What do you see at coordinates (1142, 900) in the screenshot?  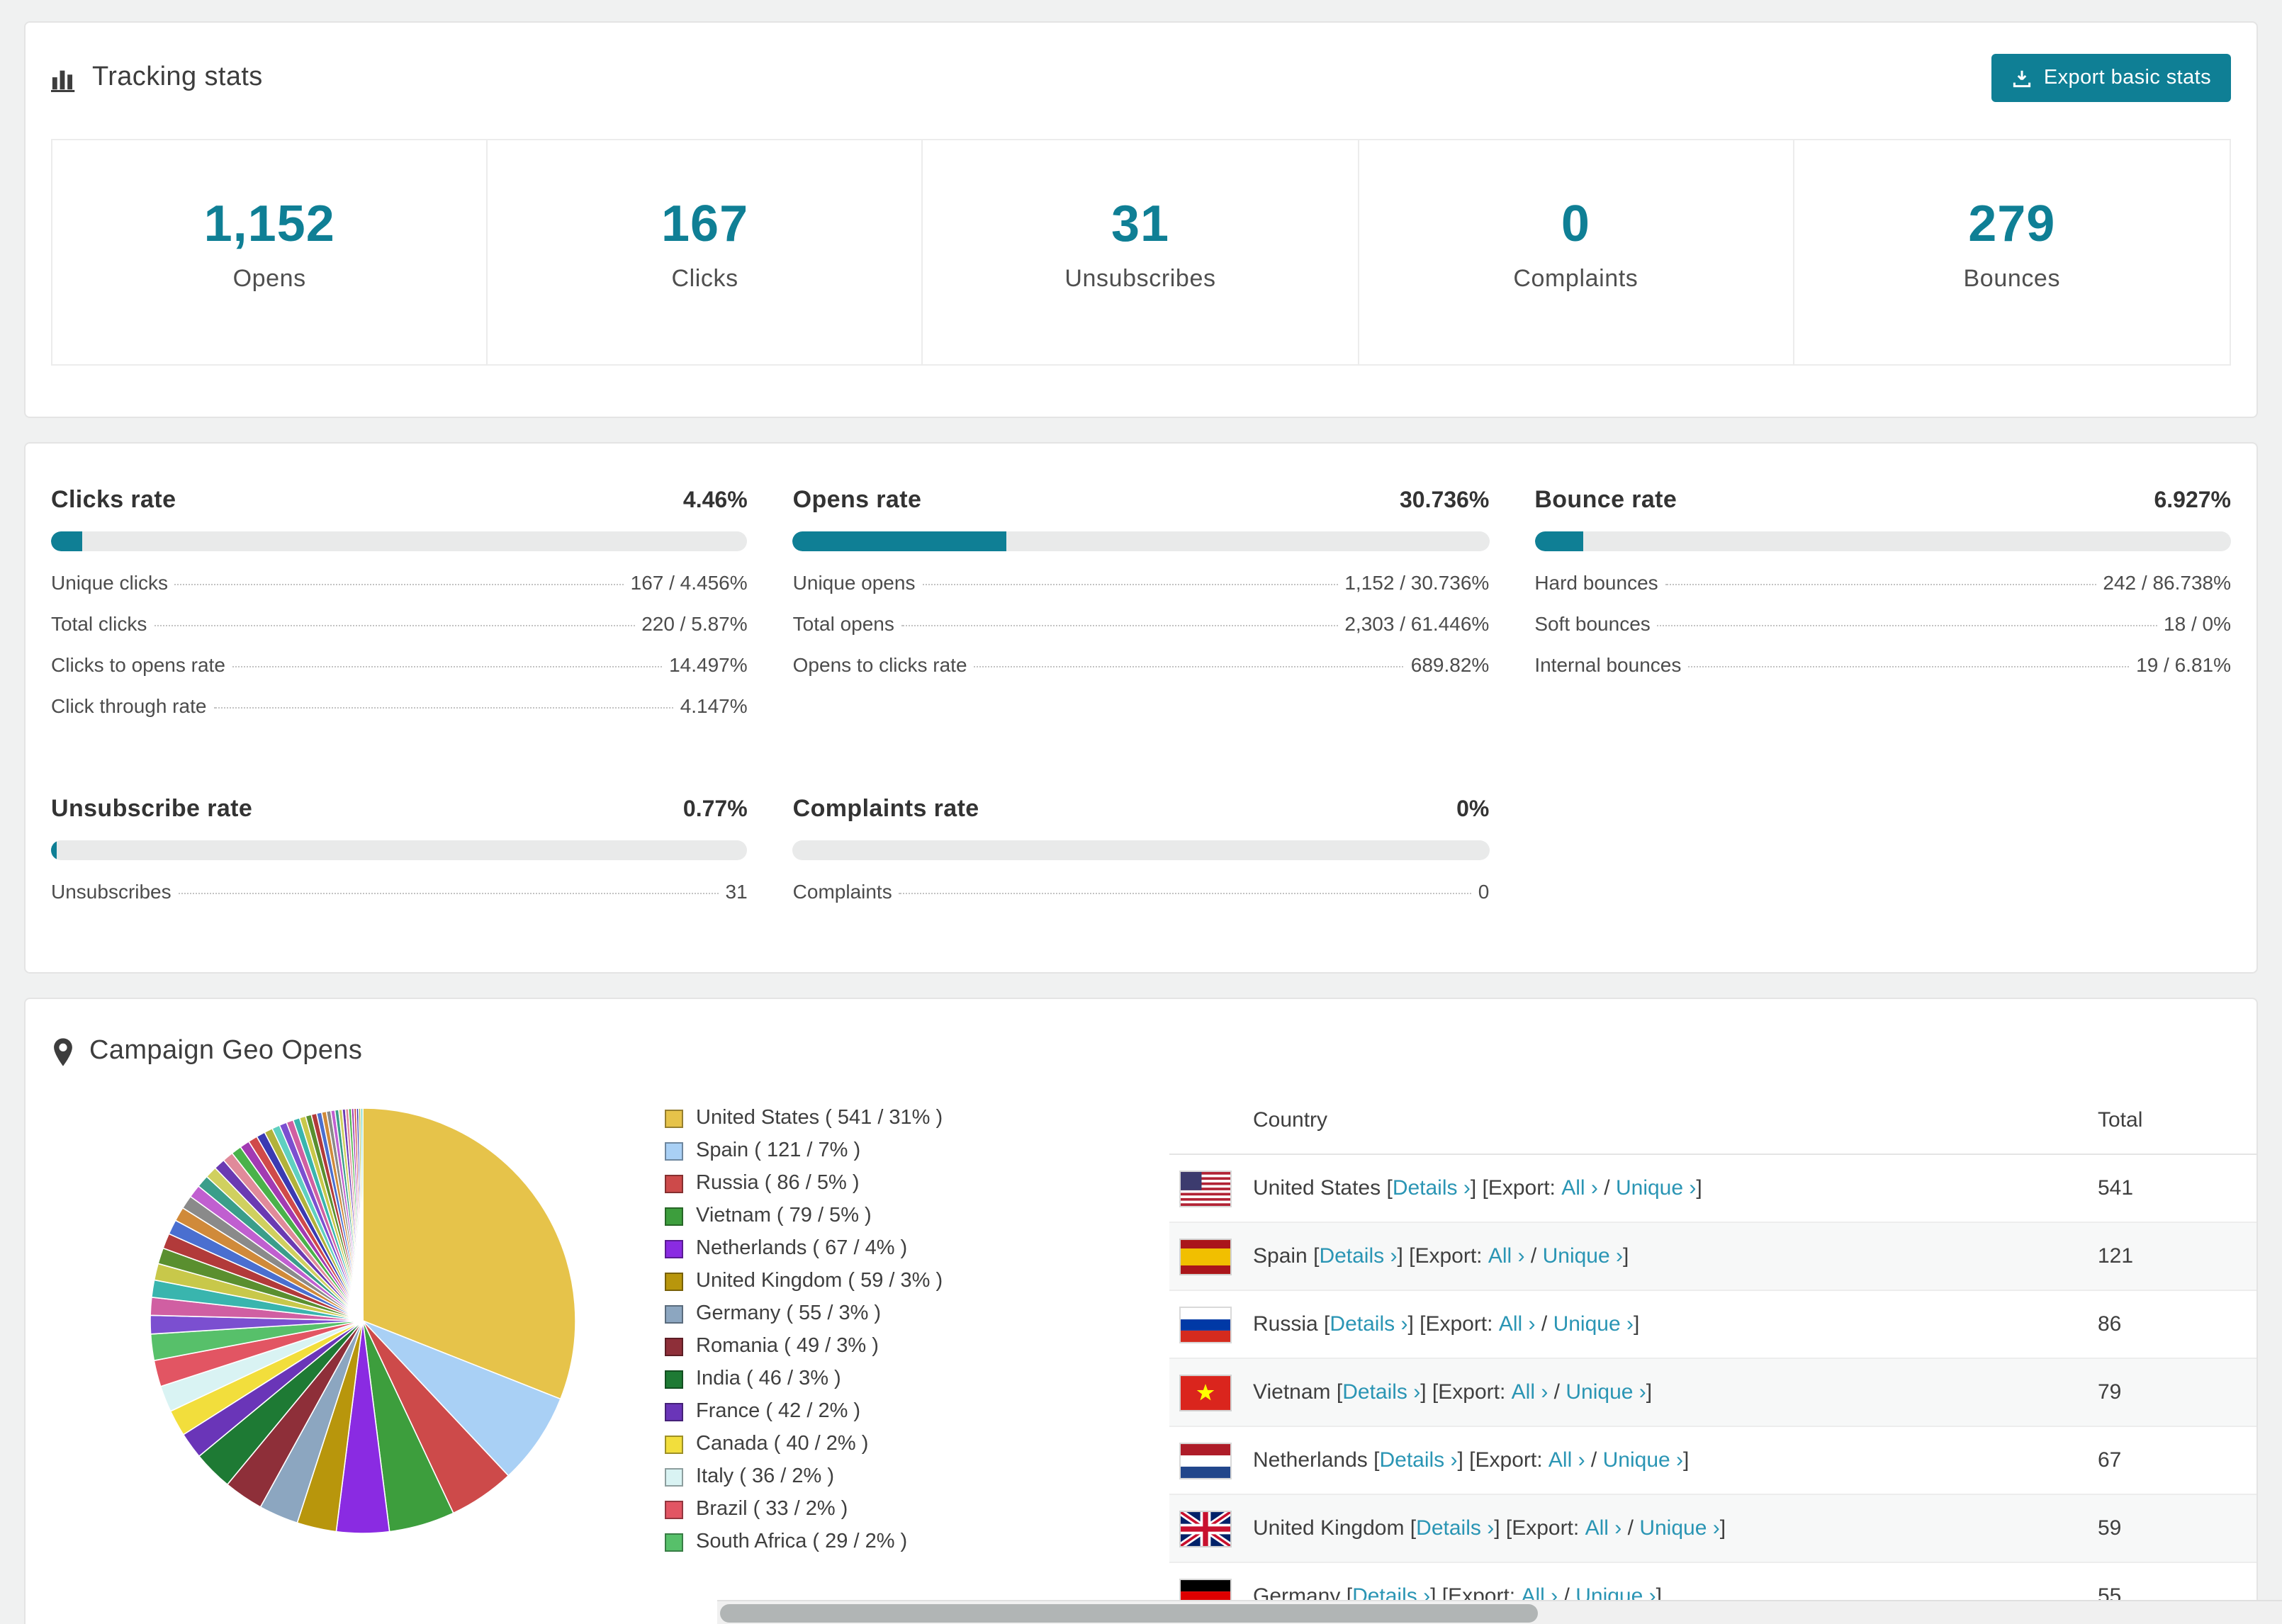 I see `rate-rows: Complaints 0` at bounding box center [1142, 900].